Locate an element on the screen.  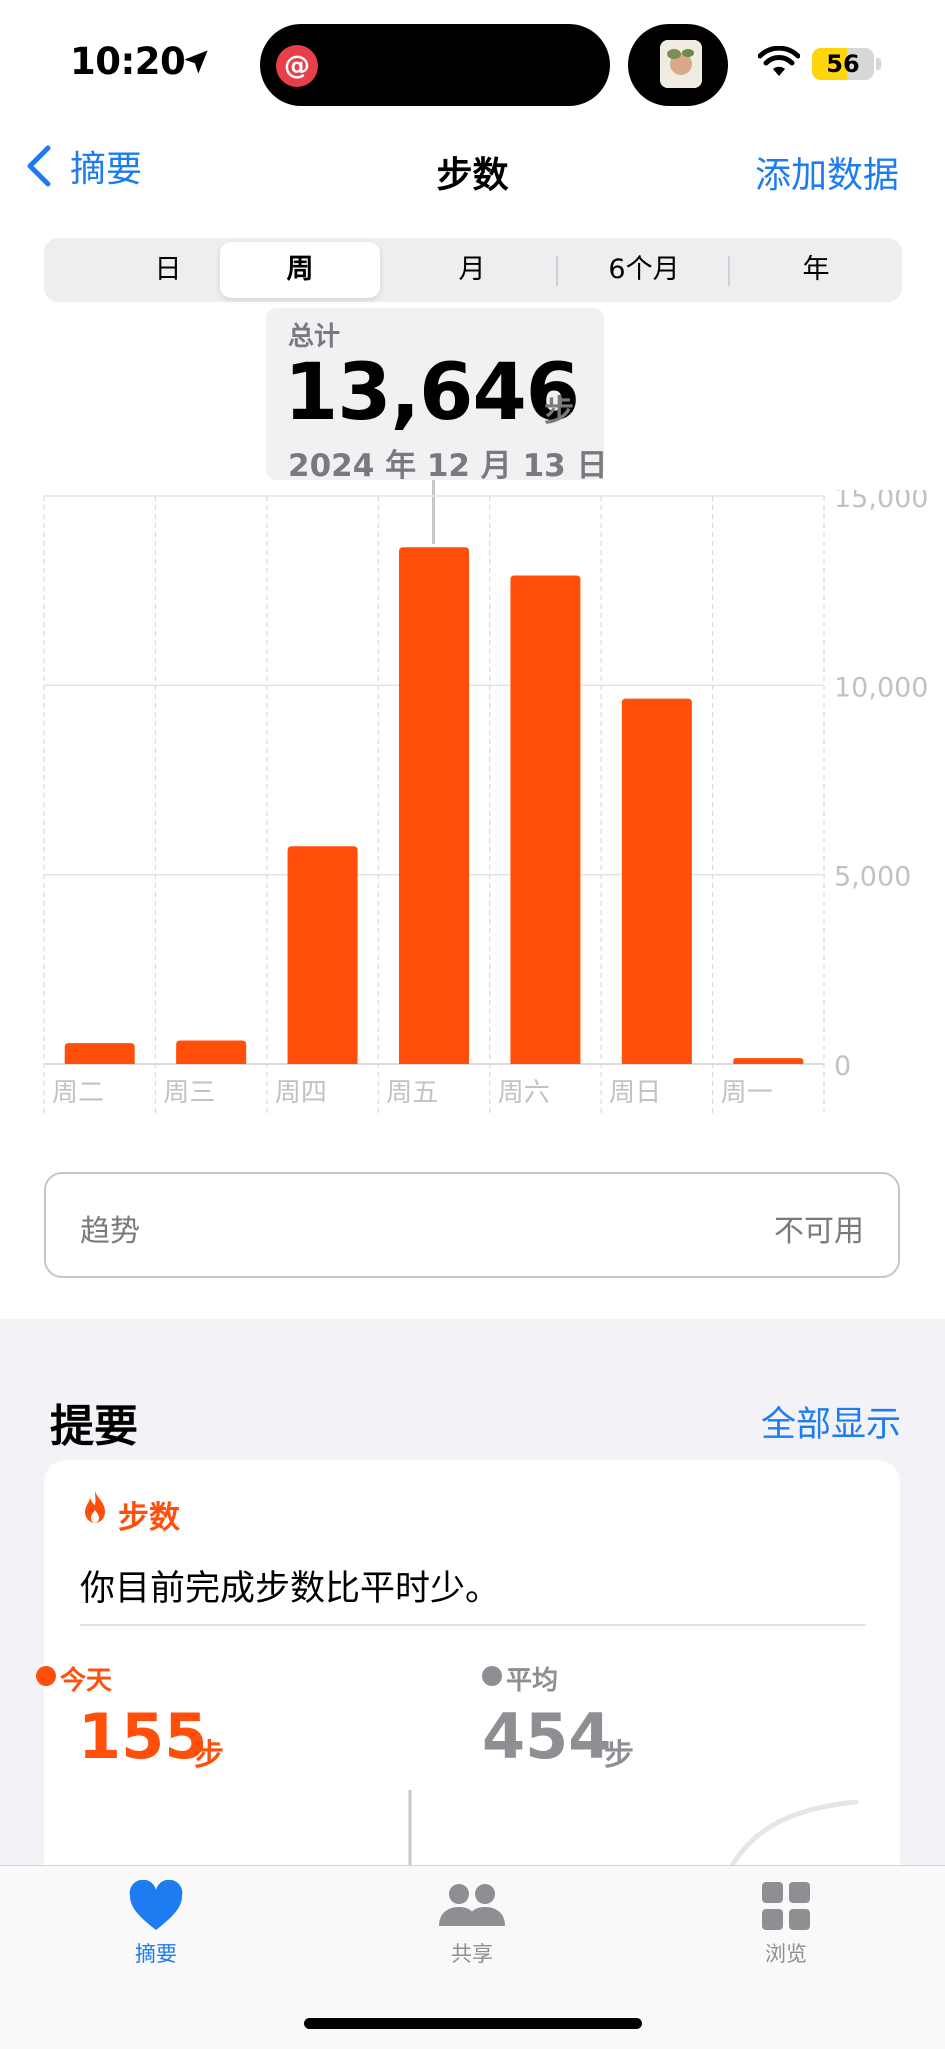
x-tick-label: 周四 is located at coordinates (301, 1093).